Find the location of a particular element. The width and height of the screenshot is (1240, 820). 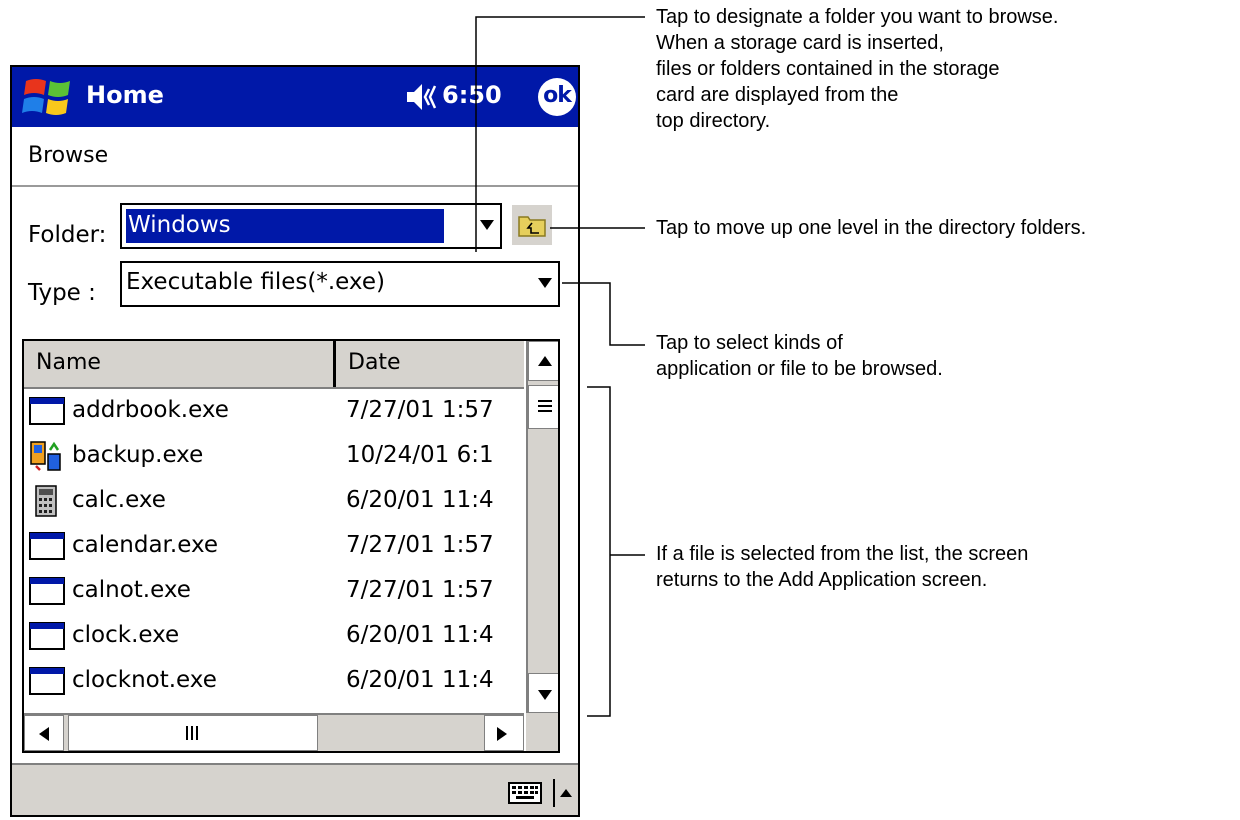

arrow-up-icon is located at coordinates (545, 361).